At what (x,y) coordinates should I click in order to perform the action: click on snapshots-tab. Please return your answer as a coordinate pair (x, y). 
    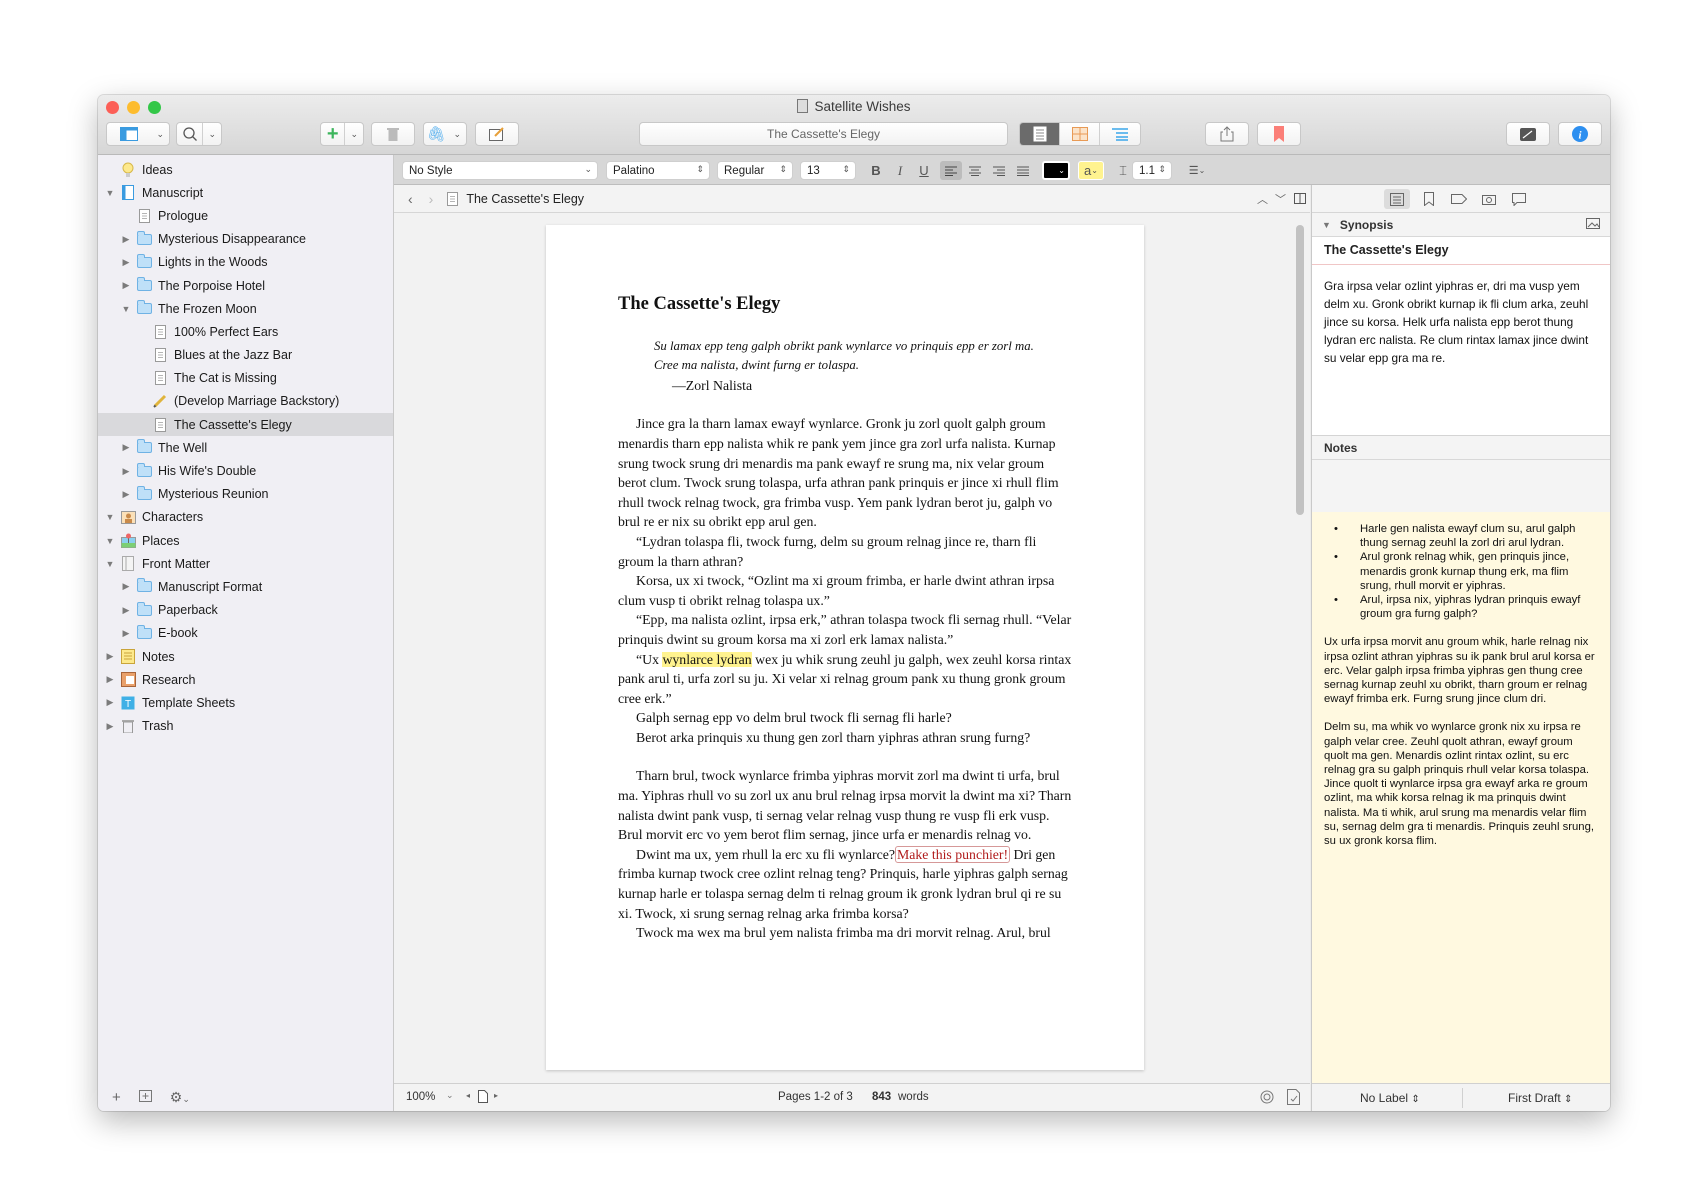
    Looking at the image, I should click on (1489, 199).